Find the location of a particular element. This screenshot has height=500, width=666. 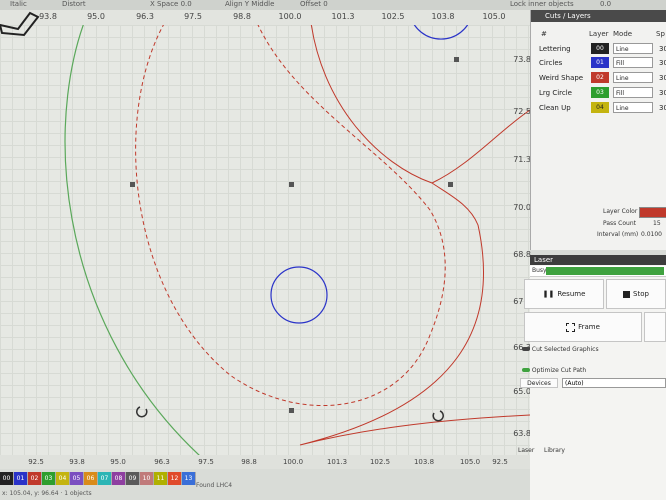

layer-name: Circles is located at coordinates (551, 63).